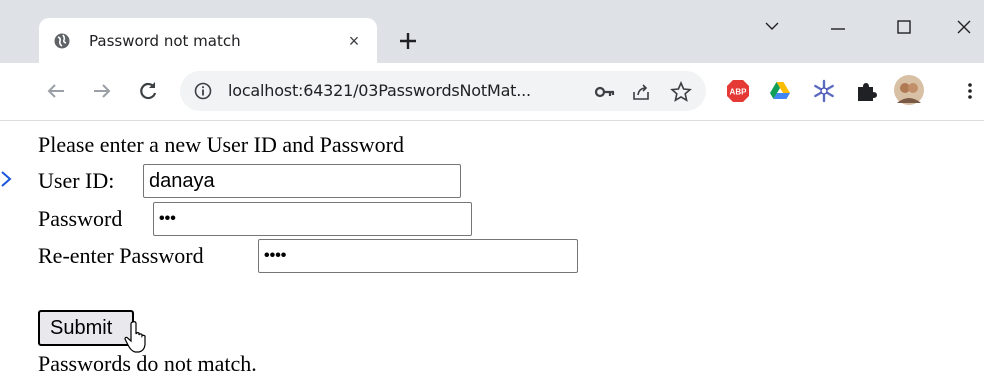 The width and height of the screenshot is (984, 378). Describe the element at coordinates (121, 255) in the screenshot. I see `reenter-password-label: Re-enter Password` at that location.